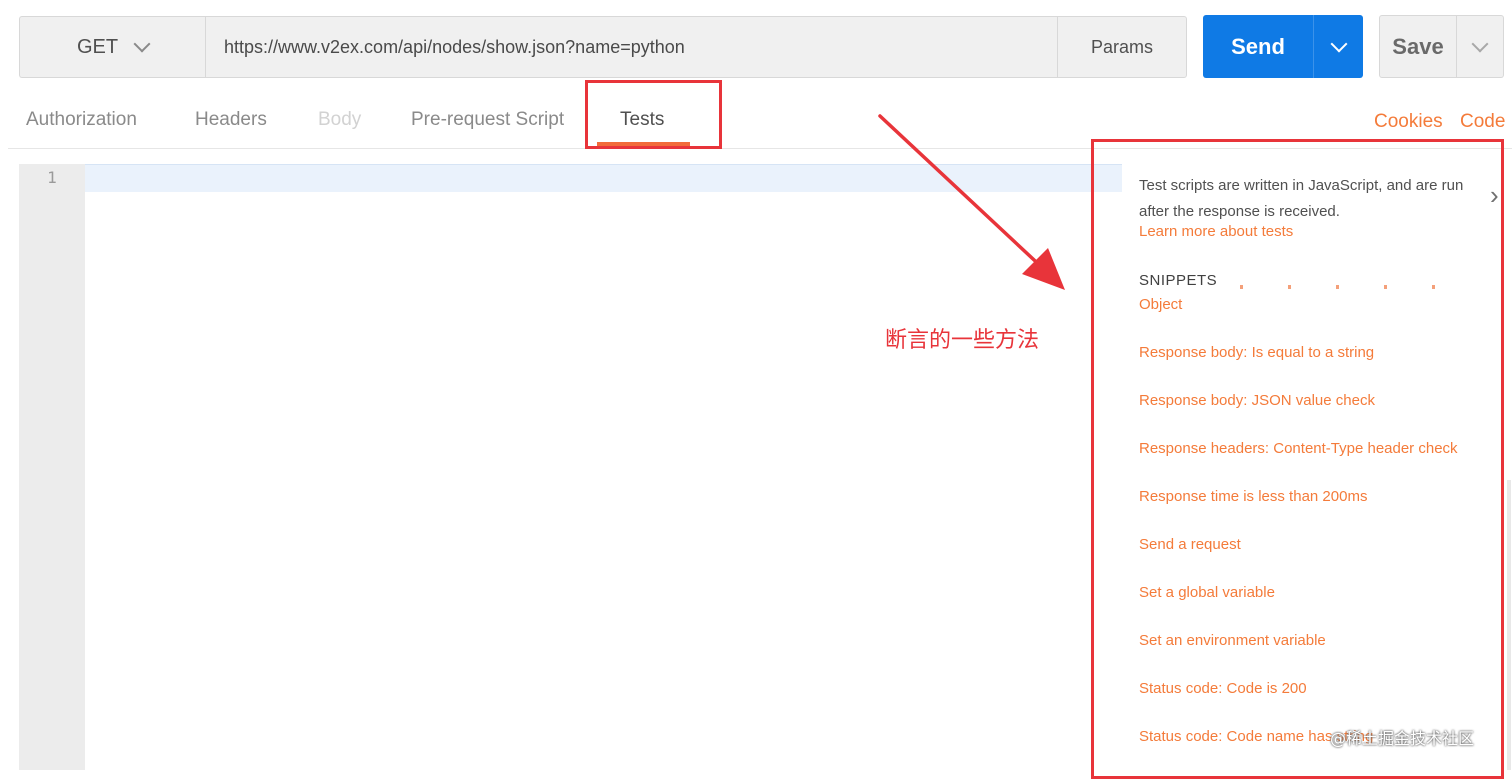 Image resolution: width=1512 pixels, height=779 pixels. What do you see at coordinates (1122, 47) in the screenshot?
I see `params-button: Params` at bounding box center [1122, 47].